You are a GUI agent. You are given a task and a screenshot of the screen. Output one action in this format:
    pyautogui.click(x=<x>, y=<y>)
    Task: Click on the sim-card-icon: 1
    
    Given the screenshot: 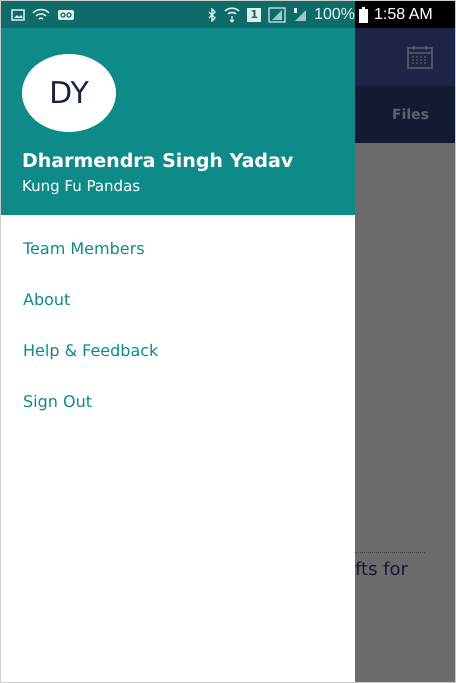 What is the action you would take?
    pyautogui.click(x=254, y=15)
    